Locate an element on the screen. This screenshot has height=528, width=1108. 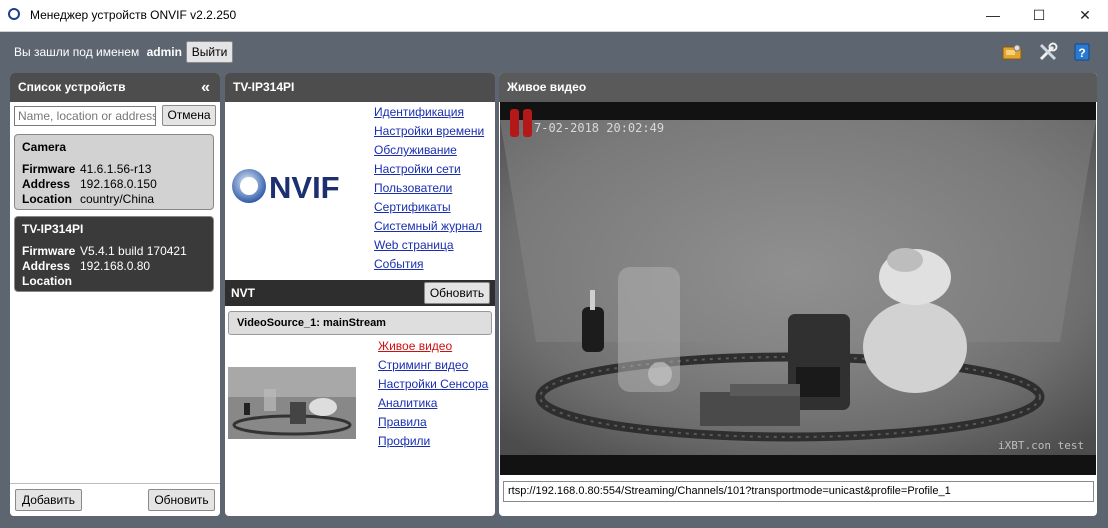
device-menu-link: Настройки сети is located at coordinates (417, 169).